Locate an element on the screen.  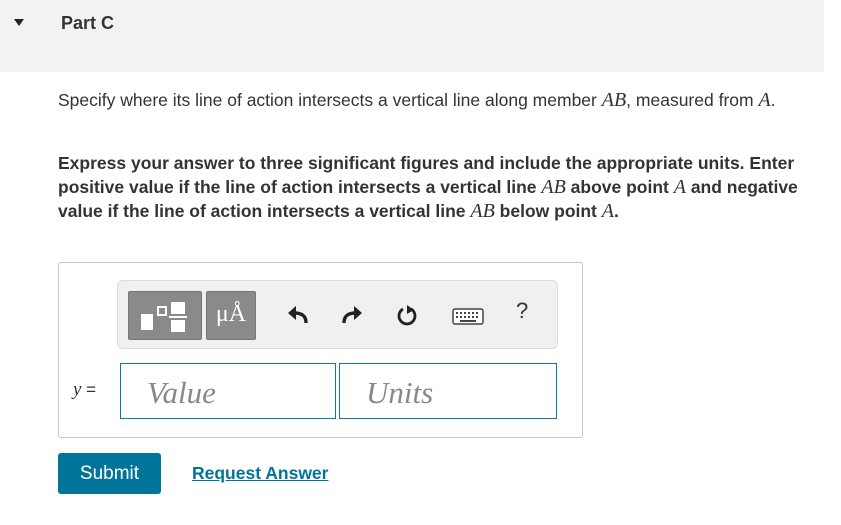
units-input: Units is located at coordinates (448, 391).